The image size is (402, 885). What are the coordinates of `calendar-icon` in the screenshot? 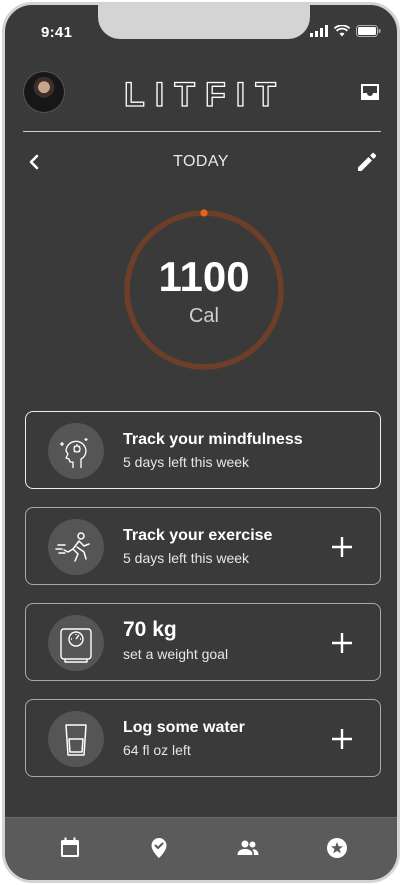 It's located at (70, 848).